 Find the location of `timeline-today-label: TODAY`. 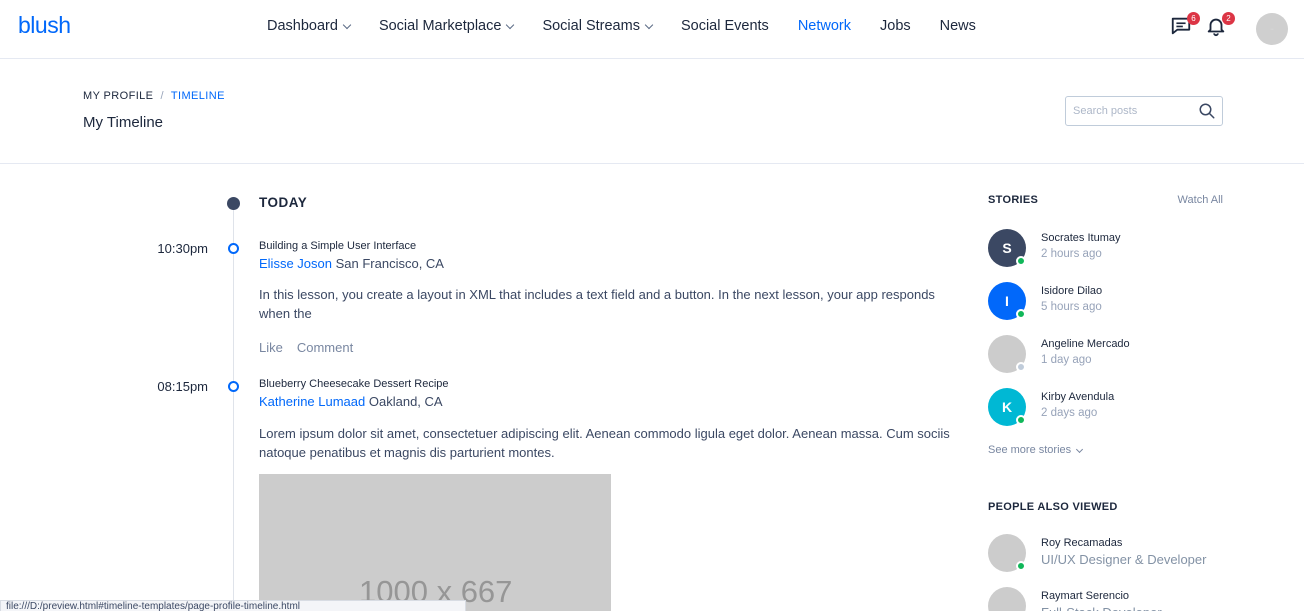

timeline-today-label: TODAY is located at coordinates (283, 202).